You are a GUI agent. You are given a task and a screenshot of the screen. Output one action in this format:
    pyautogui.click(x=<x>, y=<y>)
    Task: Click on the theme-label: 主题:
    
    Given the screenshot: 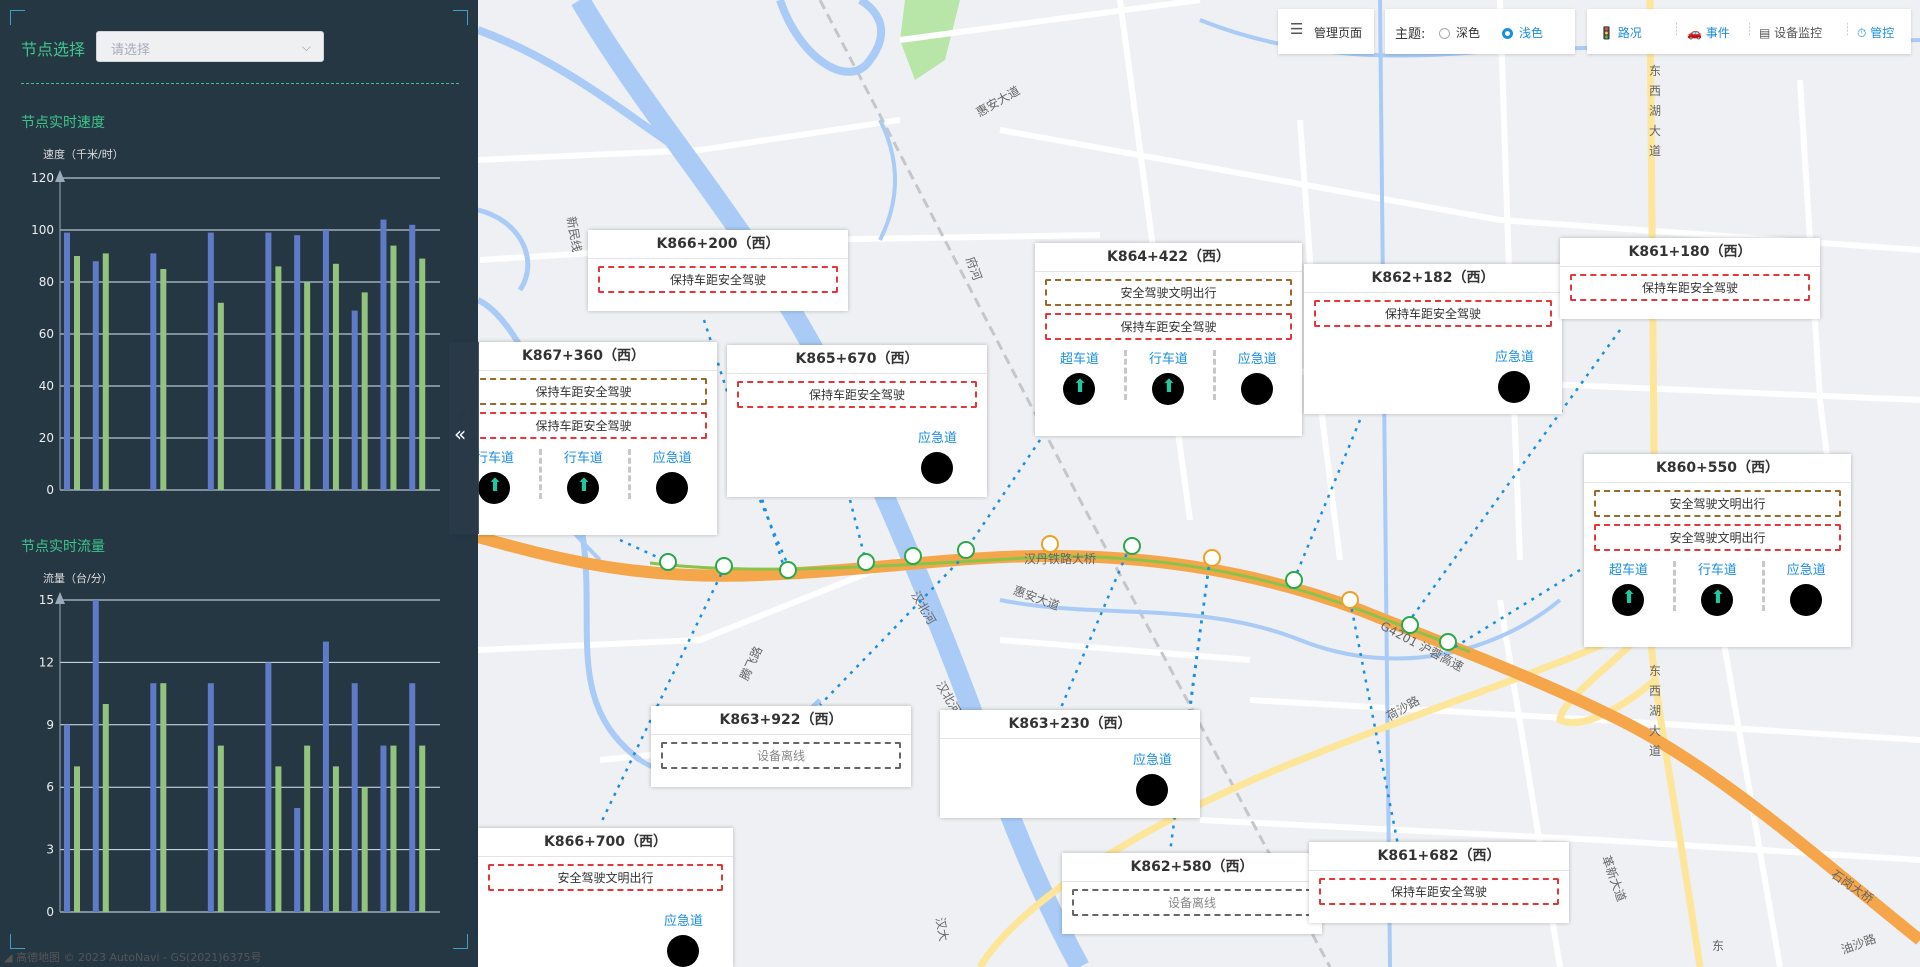 What is the action you would take?
    pyautogui.click(x=1410, y=34)
    